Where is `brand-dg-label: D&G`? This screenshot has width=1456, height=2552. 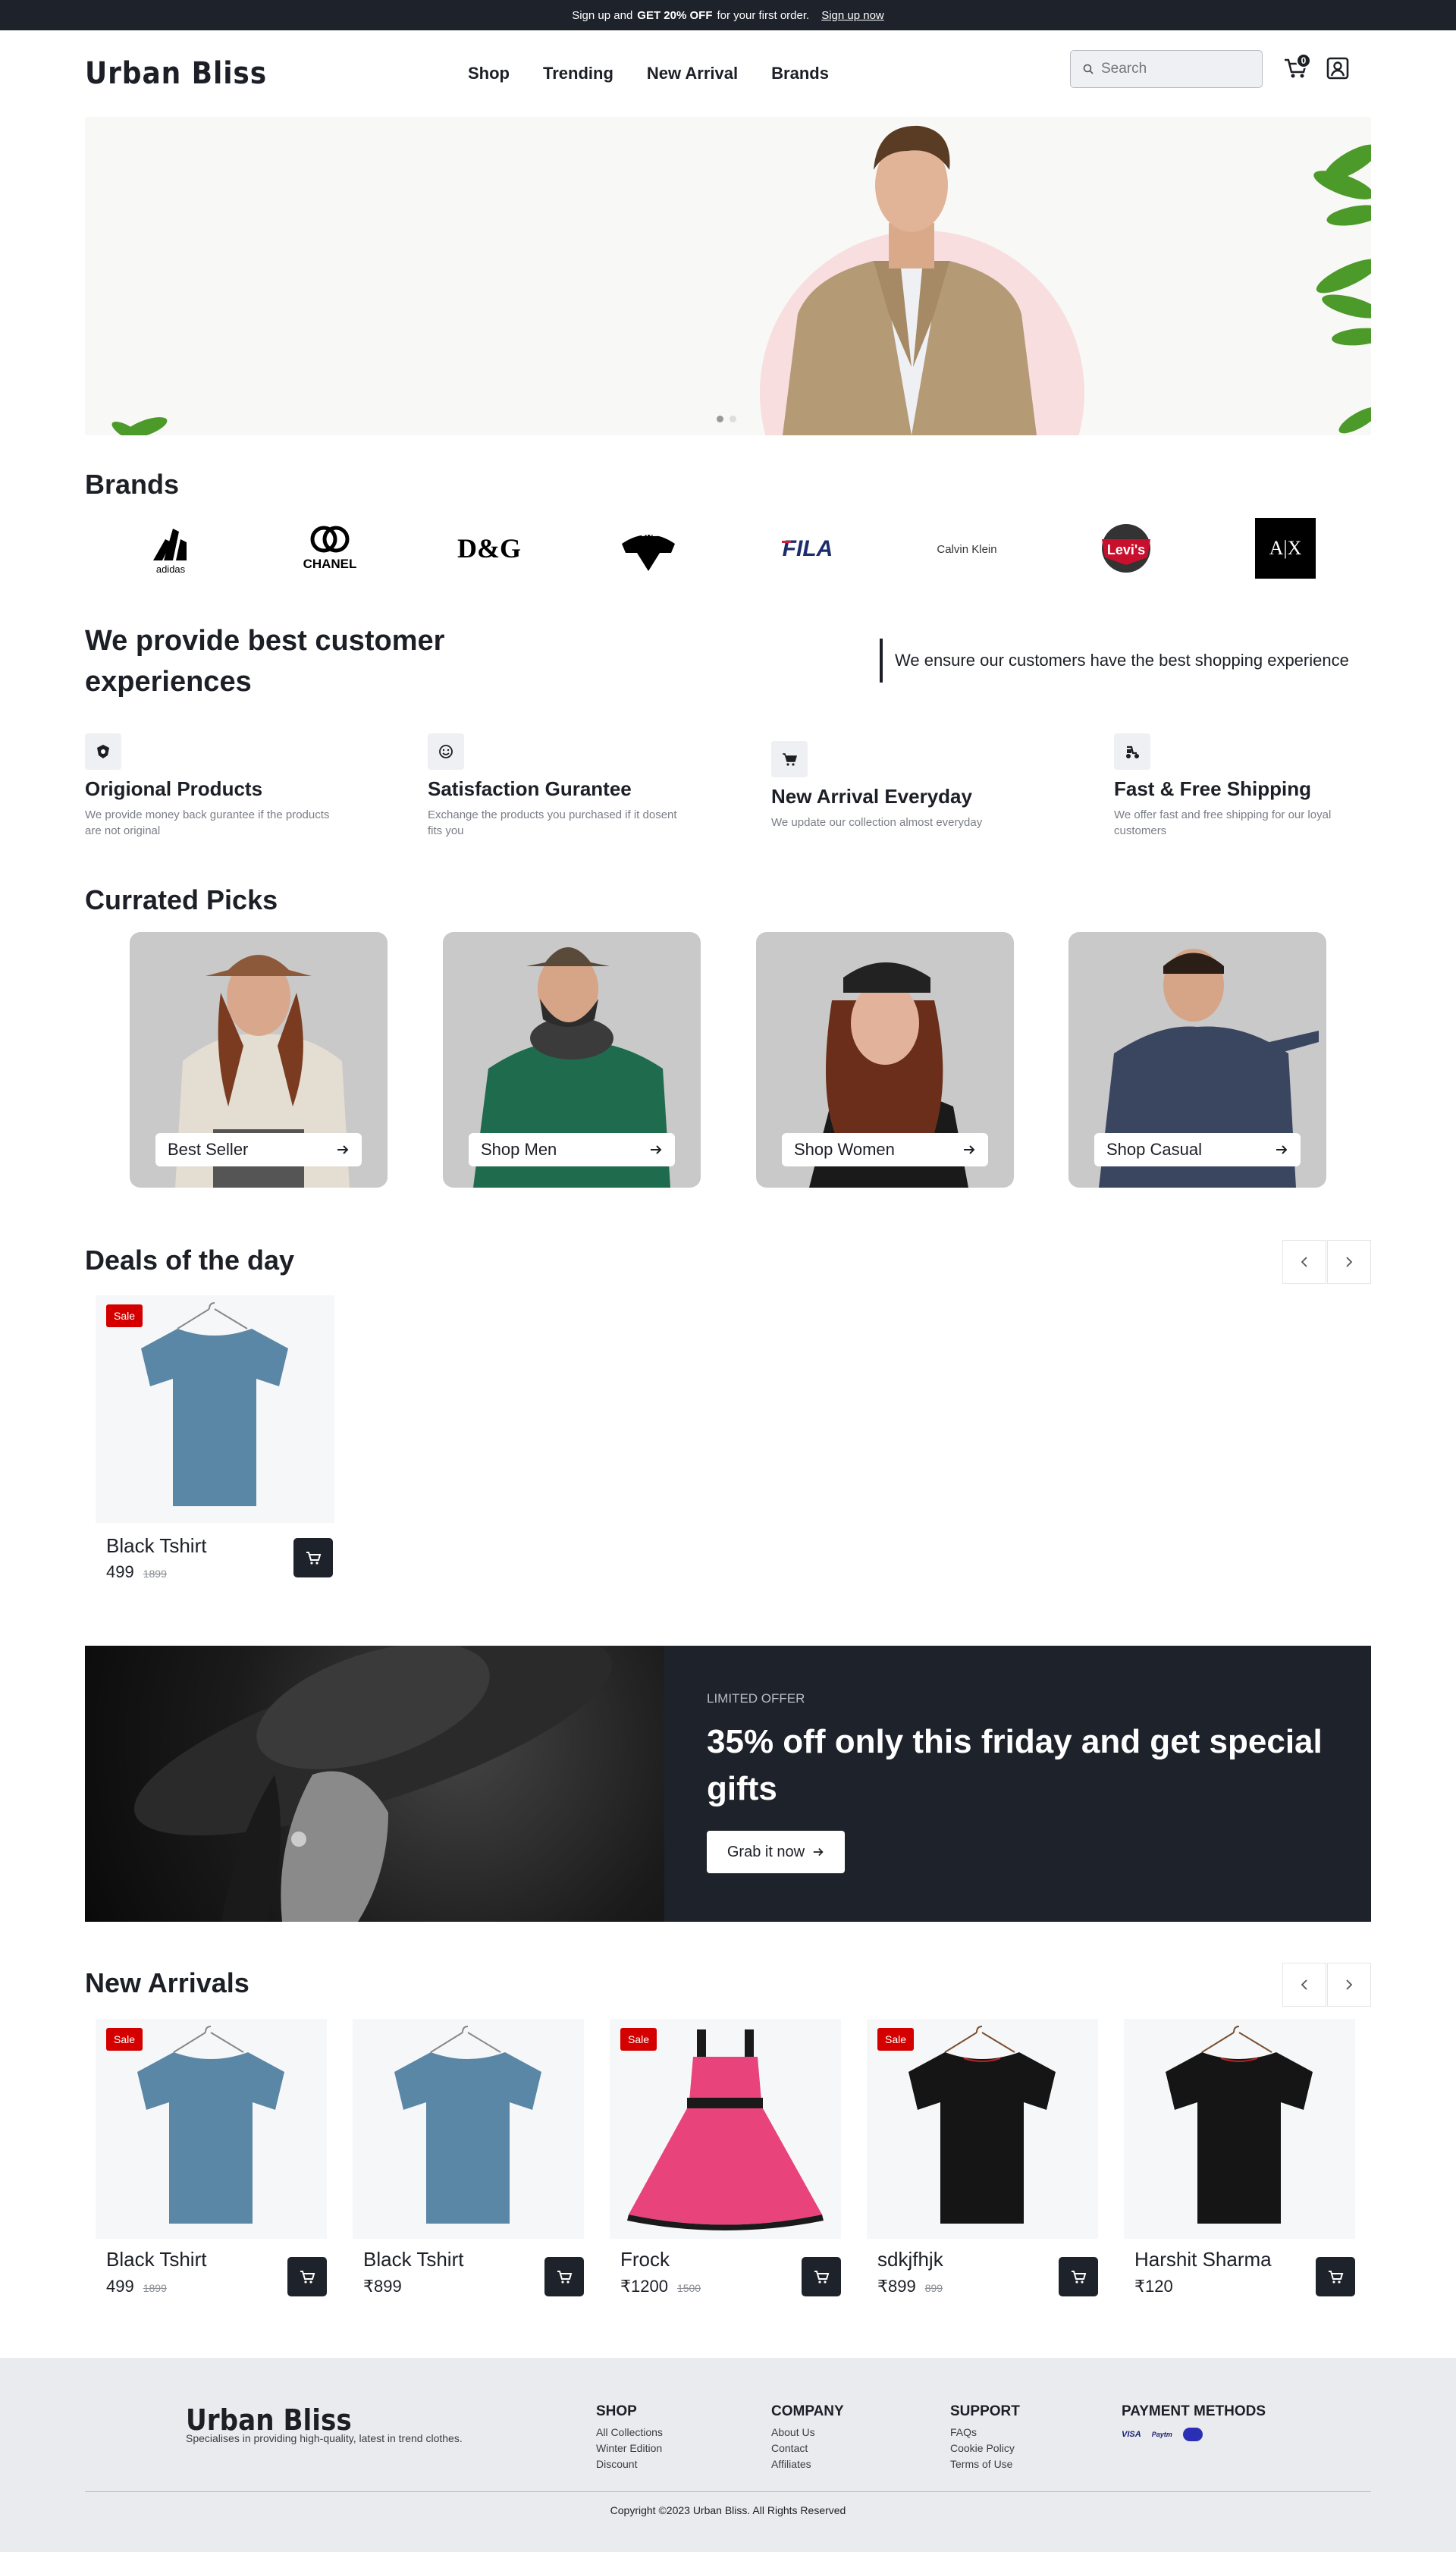
brand-dg-label: D&G is located at coordinates (489, 548).